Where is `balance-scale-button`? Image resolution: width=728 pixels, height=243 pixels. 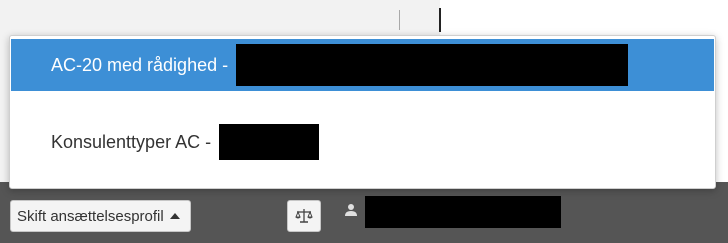
balance-scale-button is located at coordinates (304, 216).